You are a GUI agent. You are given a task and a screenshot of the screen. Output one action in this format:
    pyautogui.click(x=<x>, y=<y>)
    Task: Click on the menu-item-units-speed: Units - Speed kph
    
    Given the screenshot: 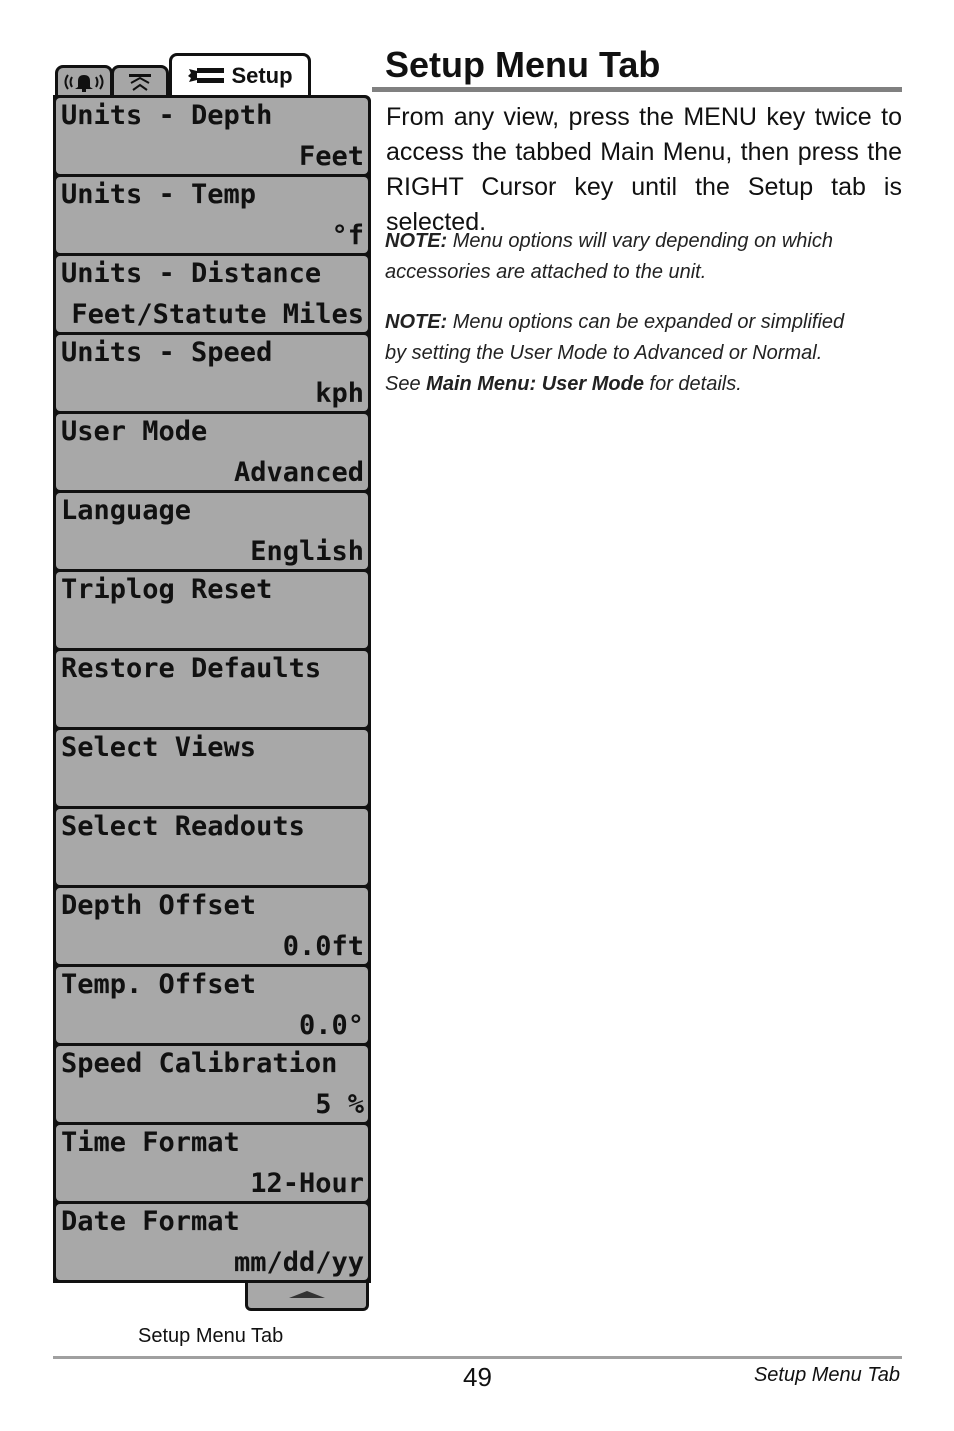 What is the action you would take?
    pyautogui.click(x=212, y=373)
    